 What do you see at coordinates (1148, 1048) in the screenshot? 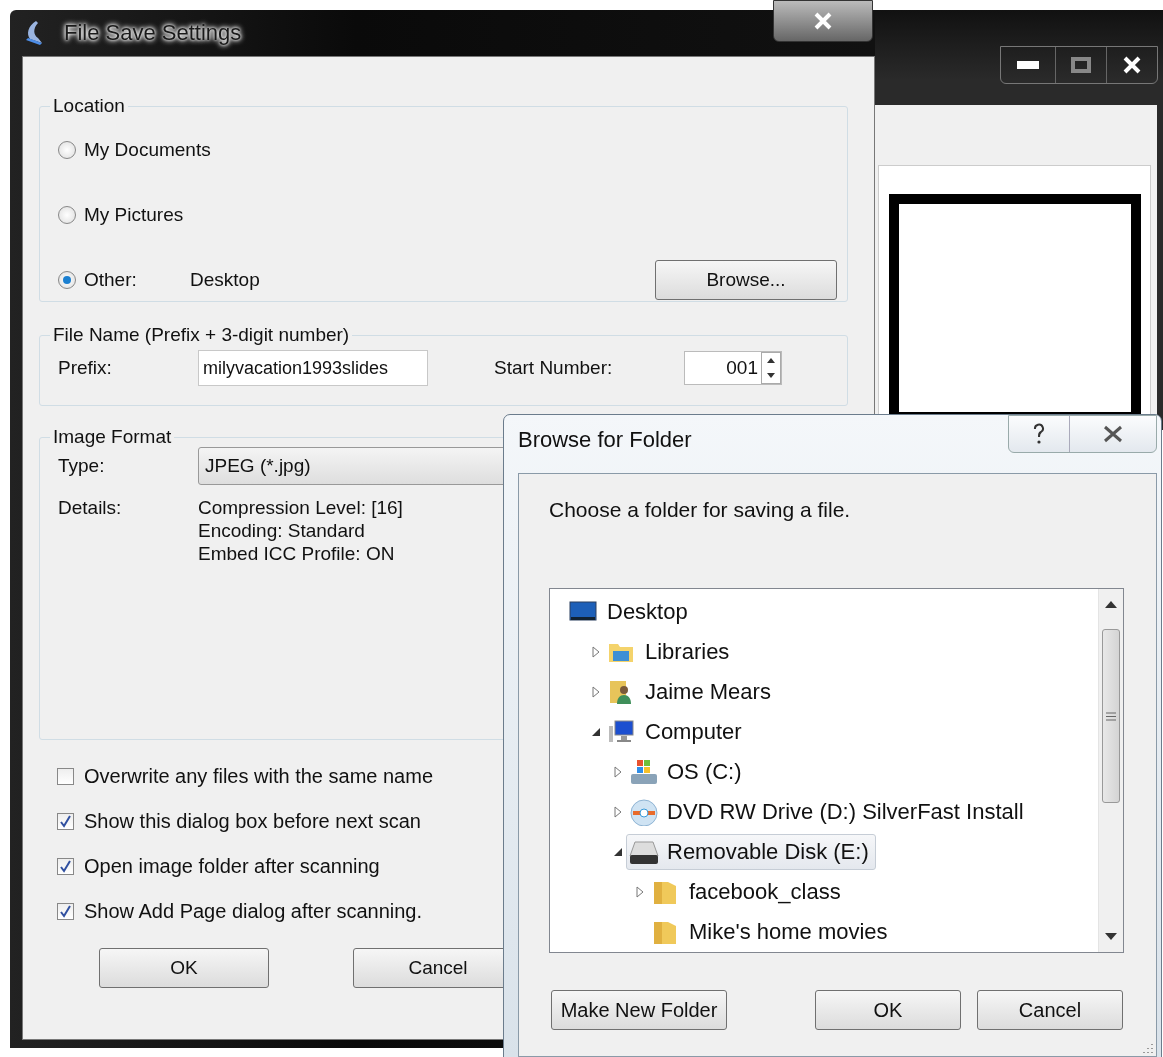
I see `resize-grip-icon` at bounding box center [1148, 1048].